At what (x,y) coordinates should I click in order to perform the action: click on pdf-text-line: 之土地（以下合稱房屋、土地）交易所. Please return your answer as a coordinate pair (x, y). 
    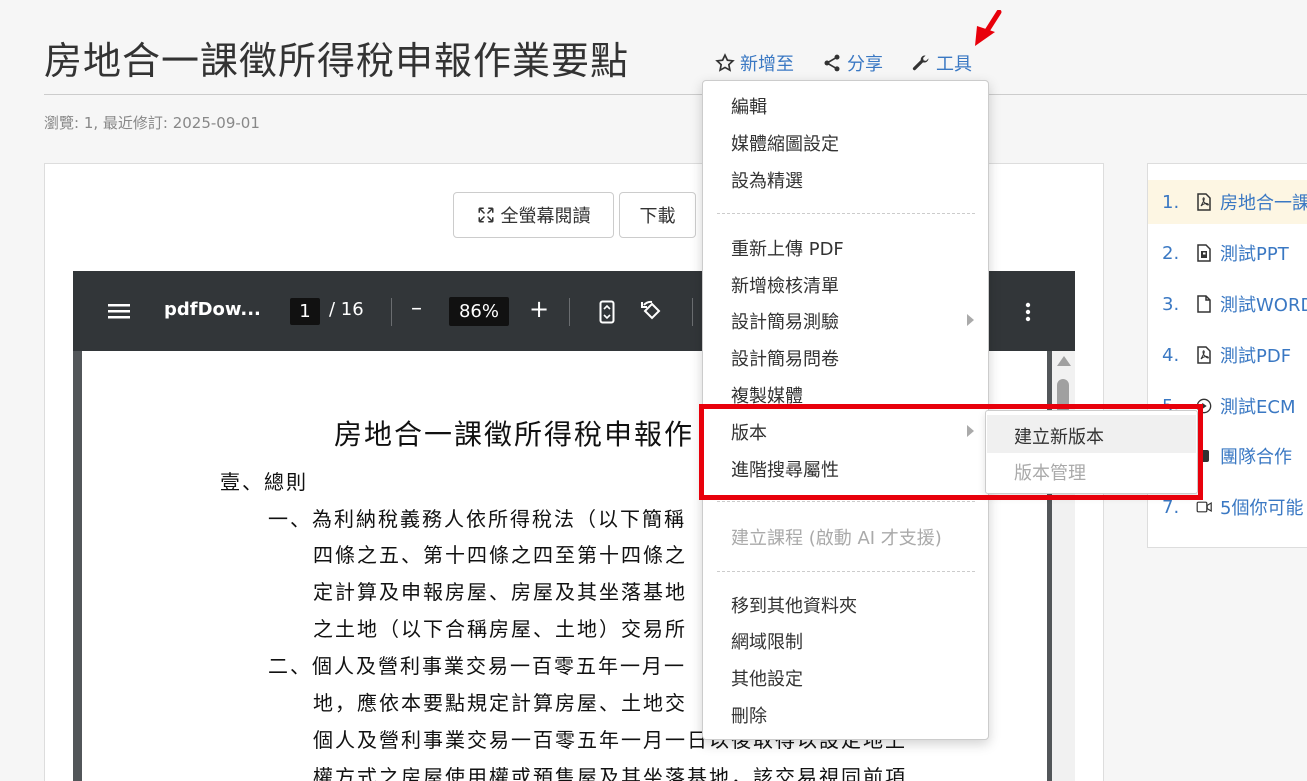
    Looking at the image, I should click on (500, 629).